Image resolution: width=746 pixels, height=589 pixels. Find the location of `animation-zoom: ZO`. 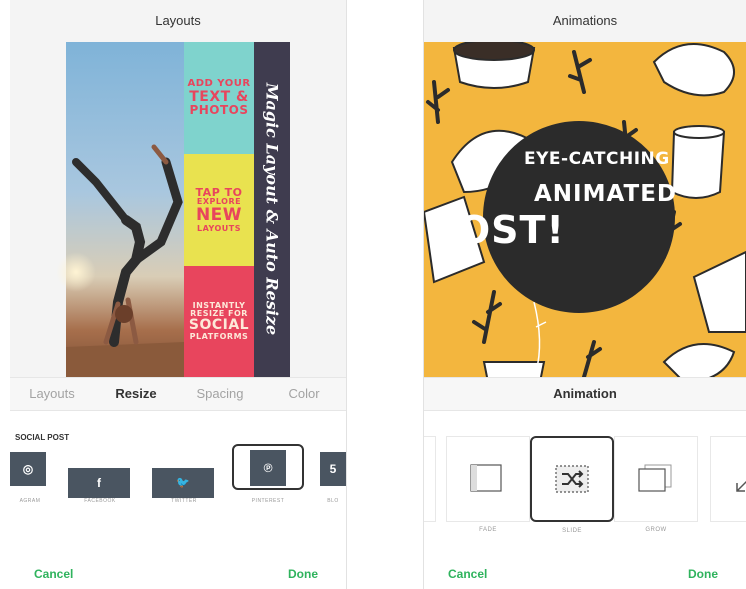

animation-zoom: ZO is located at coordinates (728, 479).